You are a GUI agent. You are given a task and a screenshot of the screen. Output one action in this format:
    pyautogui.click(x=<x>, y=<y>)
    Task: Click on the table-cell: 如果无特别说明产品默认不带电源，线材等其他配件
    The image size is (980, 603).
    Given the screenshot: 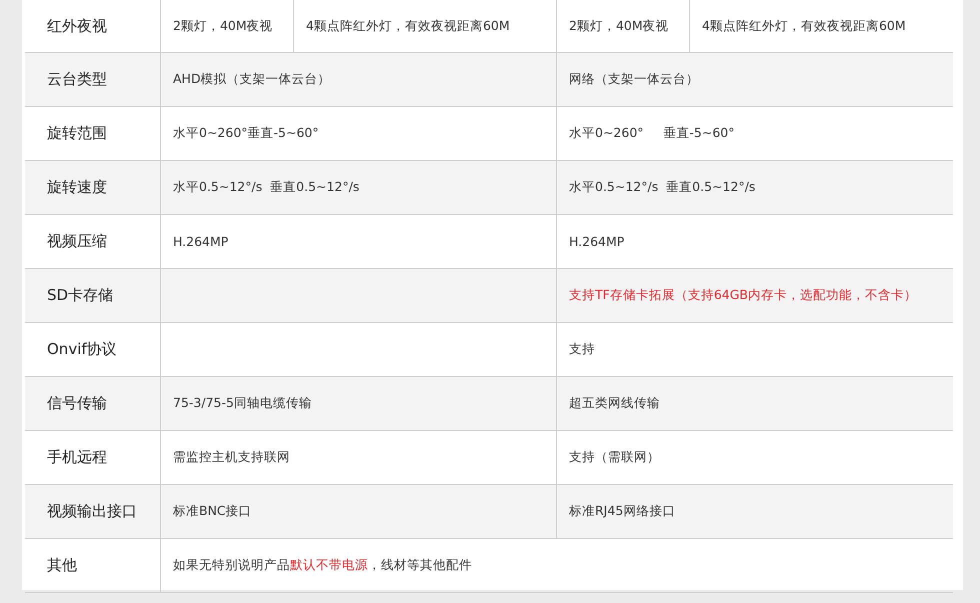 What is the action you would take?
    pyautogui.click(x=322, y=565)
    